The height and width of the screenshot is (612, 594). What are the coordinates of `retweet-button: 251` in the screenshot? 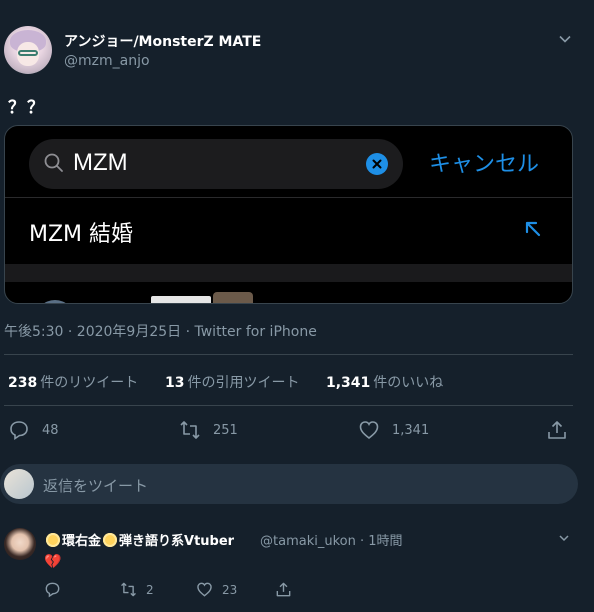 It's located at (208, 430).